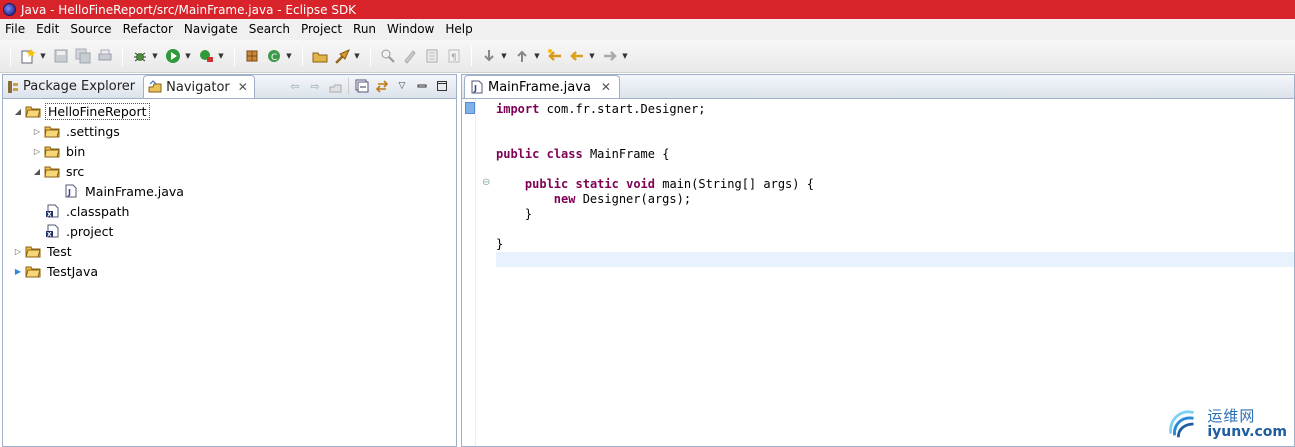 The height and width of the screenshot is (447, 1295). What do you see at coordinates (592, 56) in the screenshot?
I see `back-dropdown` at bounding box center [592, 56].